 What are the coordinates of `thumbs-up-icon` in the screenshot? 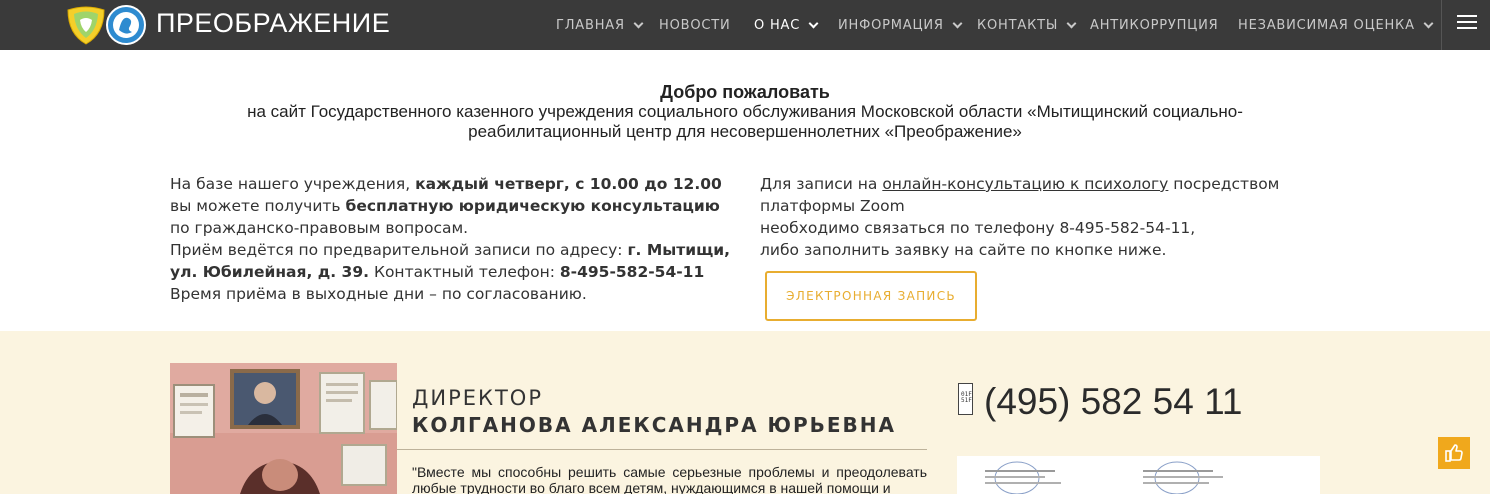 It's located at (1454, 453).